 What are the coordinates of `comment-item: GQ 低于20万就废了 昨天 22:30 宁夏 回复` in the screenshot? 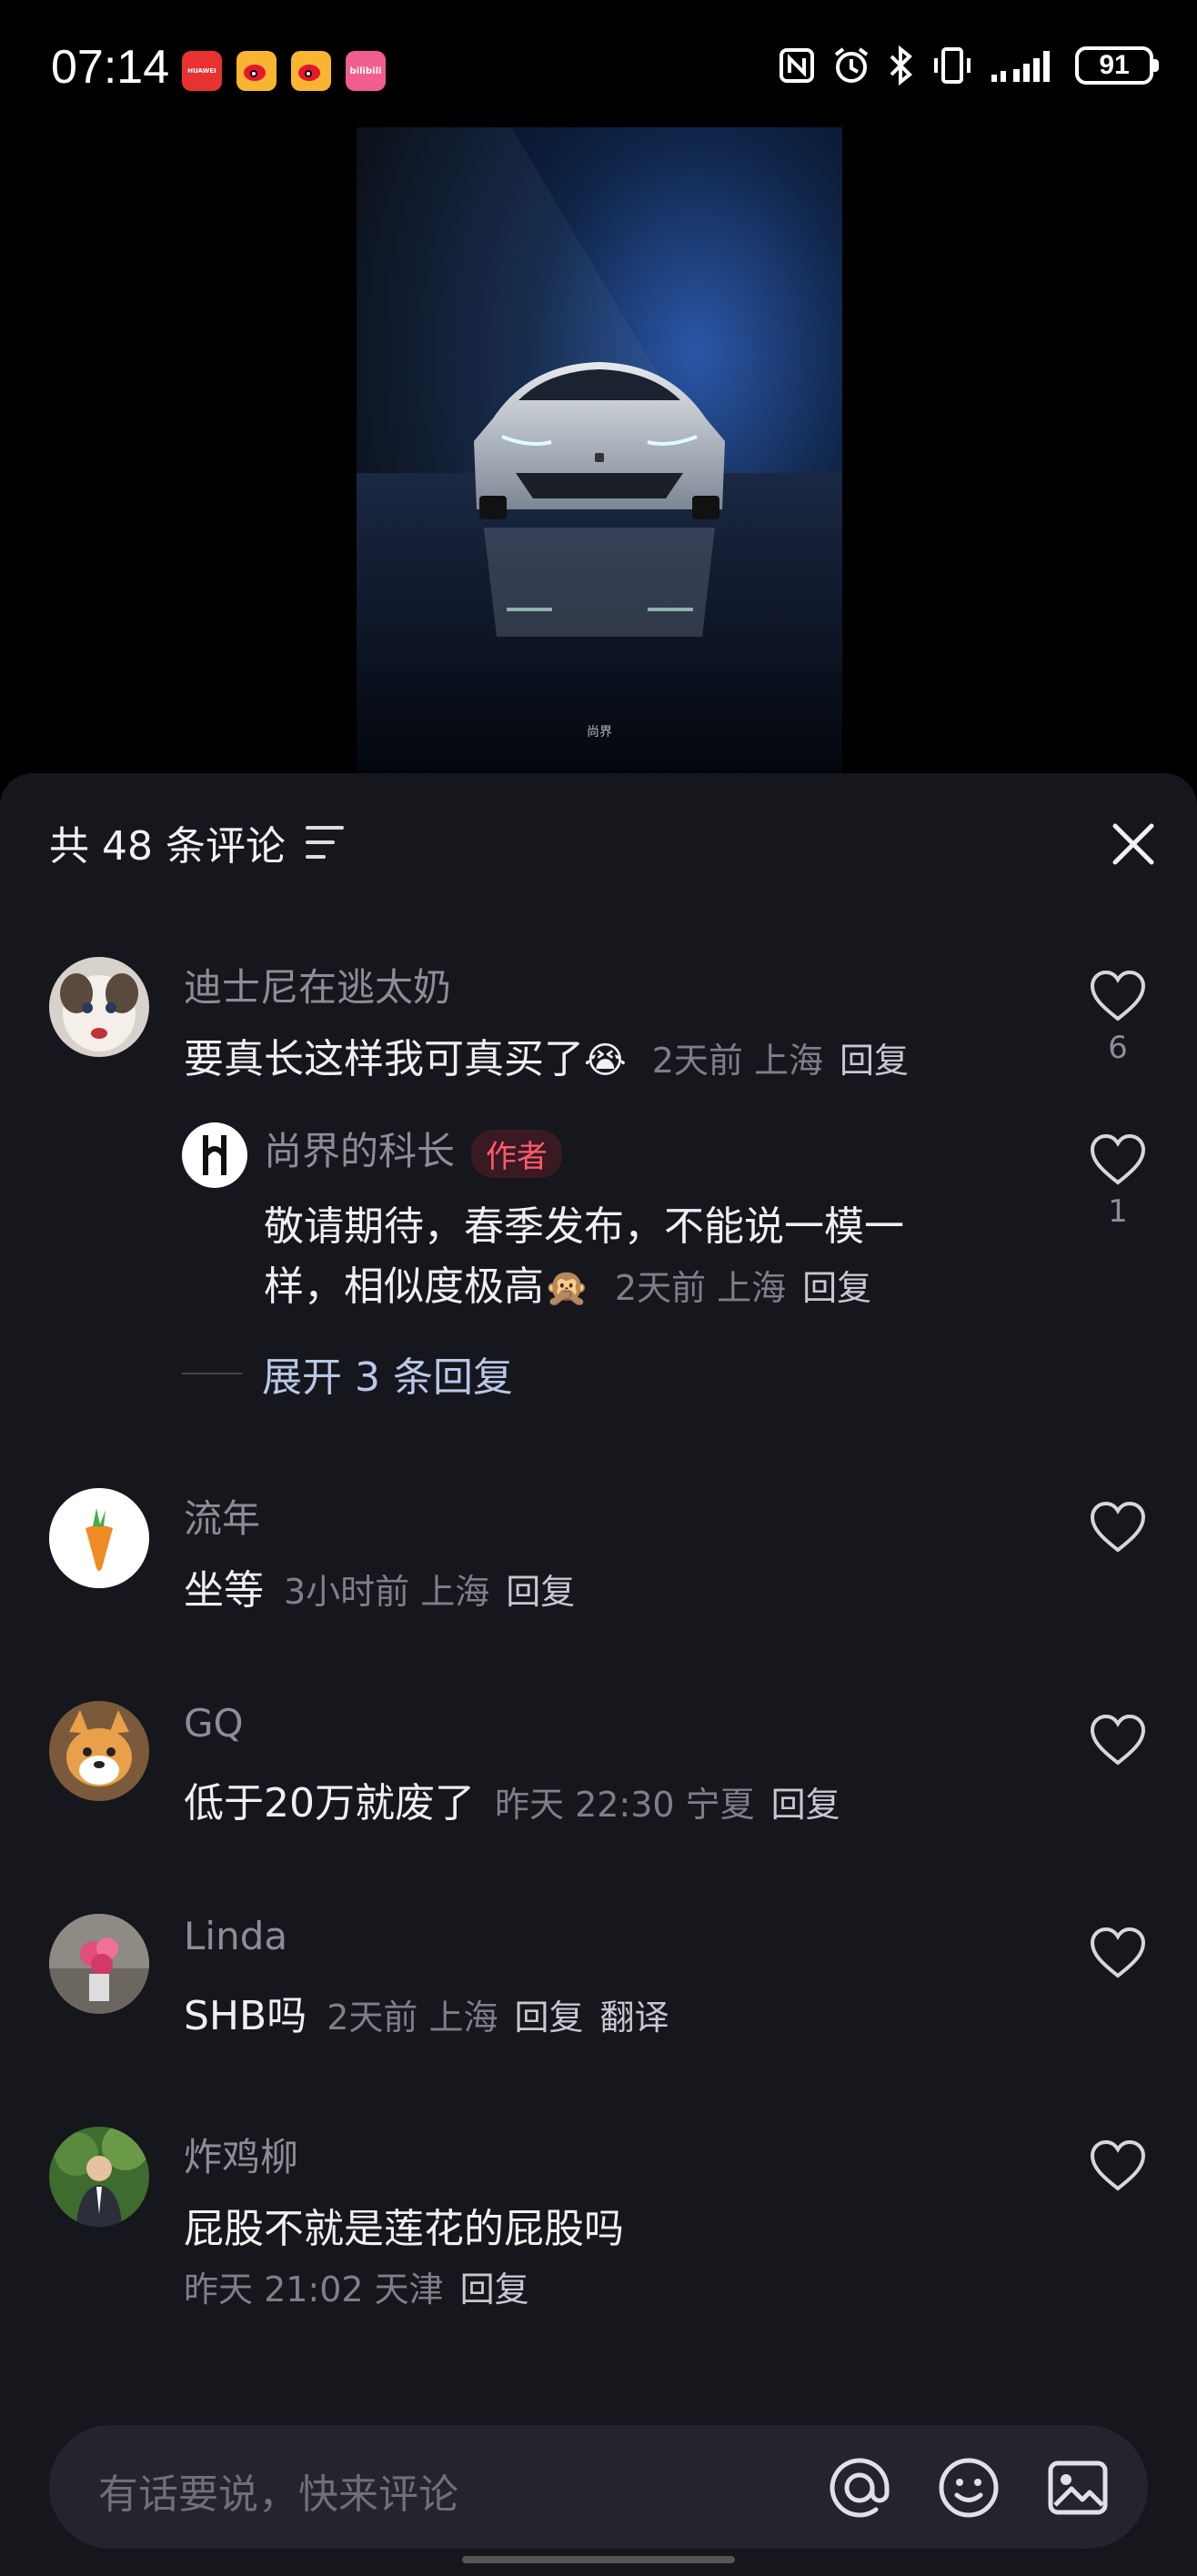 It's located at (599, 1773).